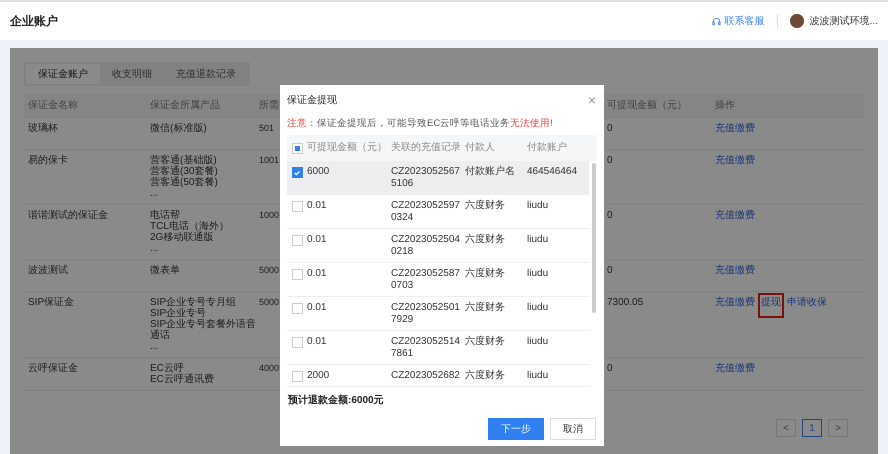 Image resolution: width=888 pixels, height=454 pixels. Describe the element at coordinates (480, 148) in the screenshot. I see `column-header: 付款人` at that location.